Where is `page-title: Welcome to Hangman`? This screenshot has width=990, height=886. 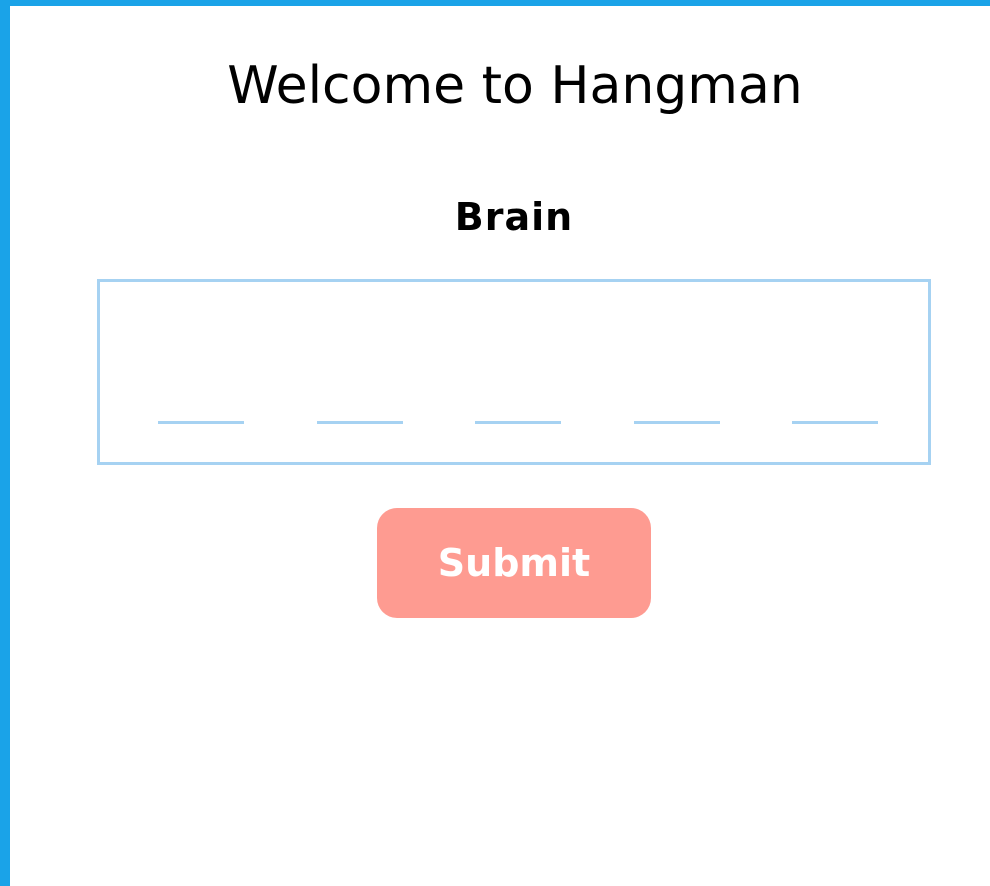
page-title: Welcome to Hangman is located at coordinates (515, 86).